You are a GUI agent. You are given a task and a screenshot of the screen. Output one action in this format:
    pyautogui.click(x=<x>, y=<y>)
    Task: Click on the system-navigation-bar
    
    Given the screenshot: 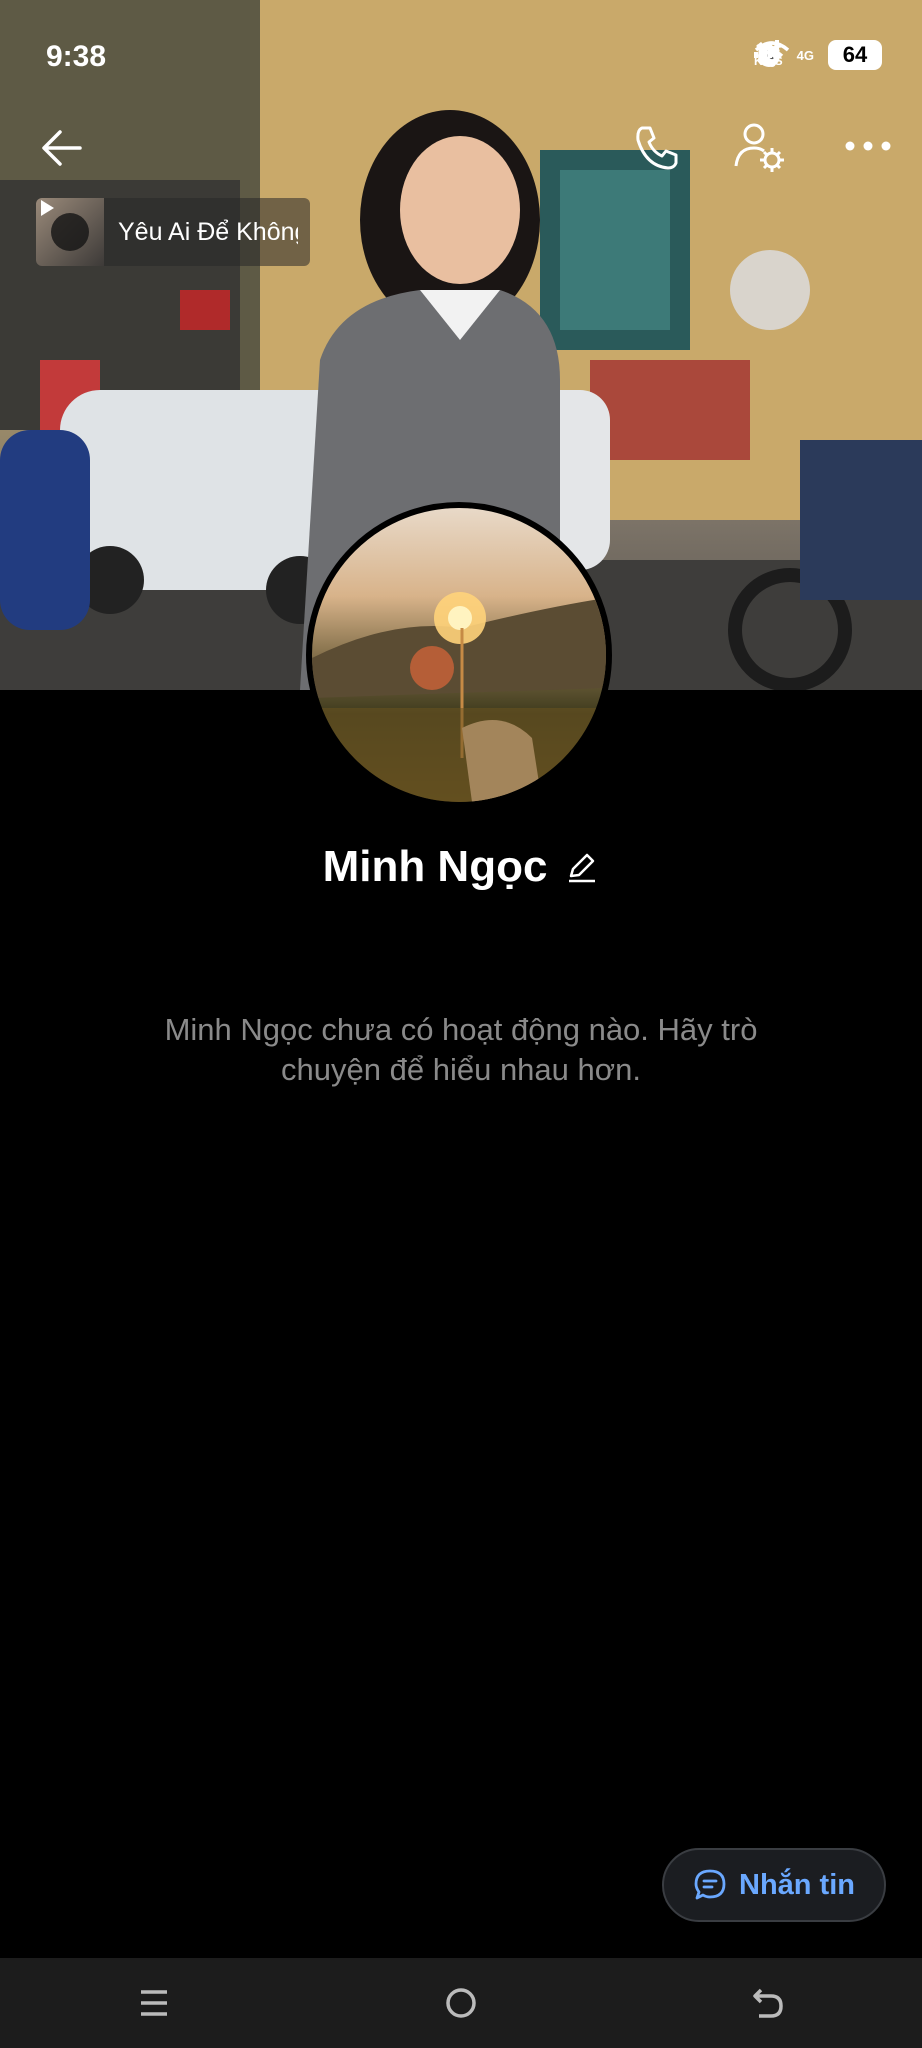 What is the action you would take?
    pyautogui.click(x=461, y=2003)
    